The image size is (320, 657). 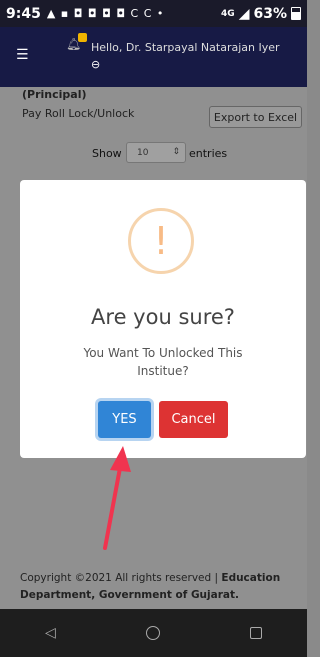 I want to click on yes-button: YES, so click(x=124, y=419).